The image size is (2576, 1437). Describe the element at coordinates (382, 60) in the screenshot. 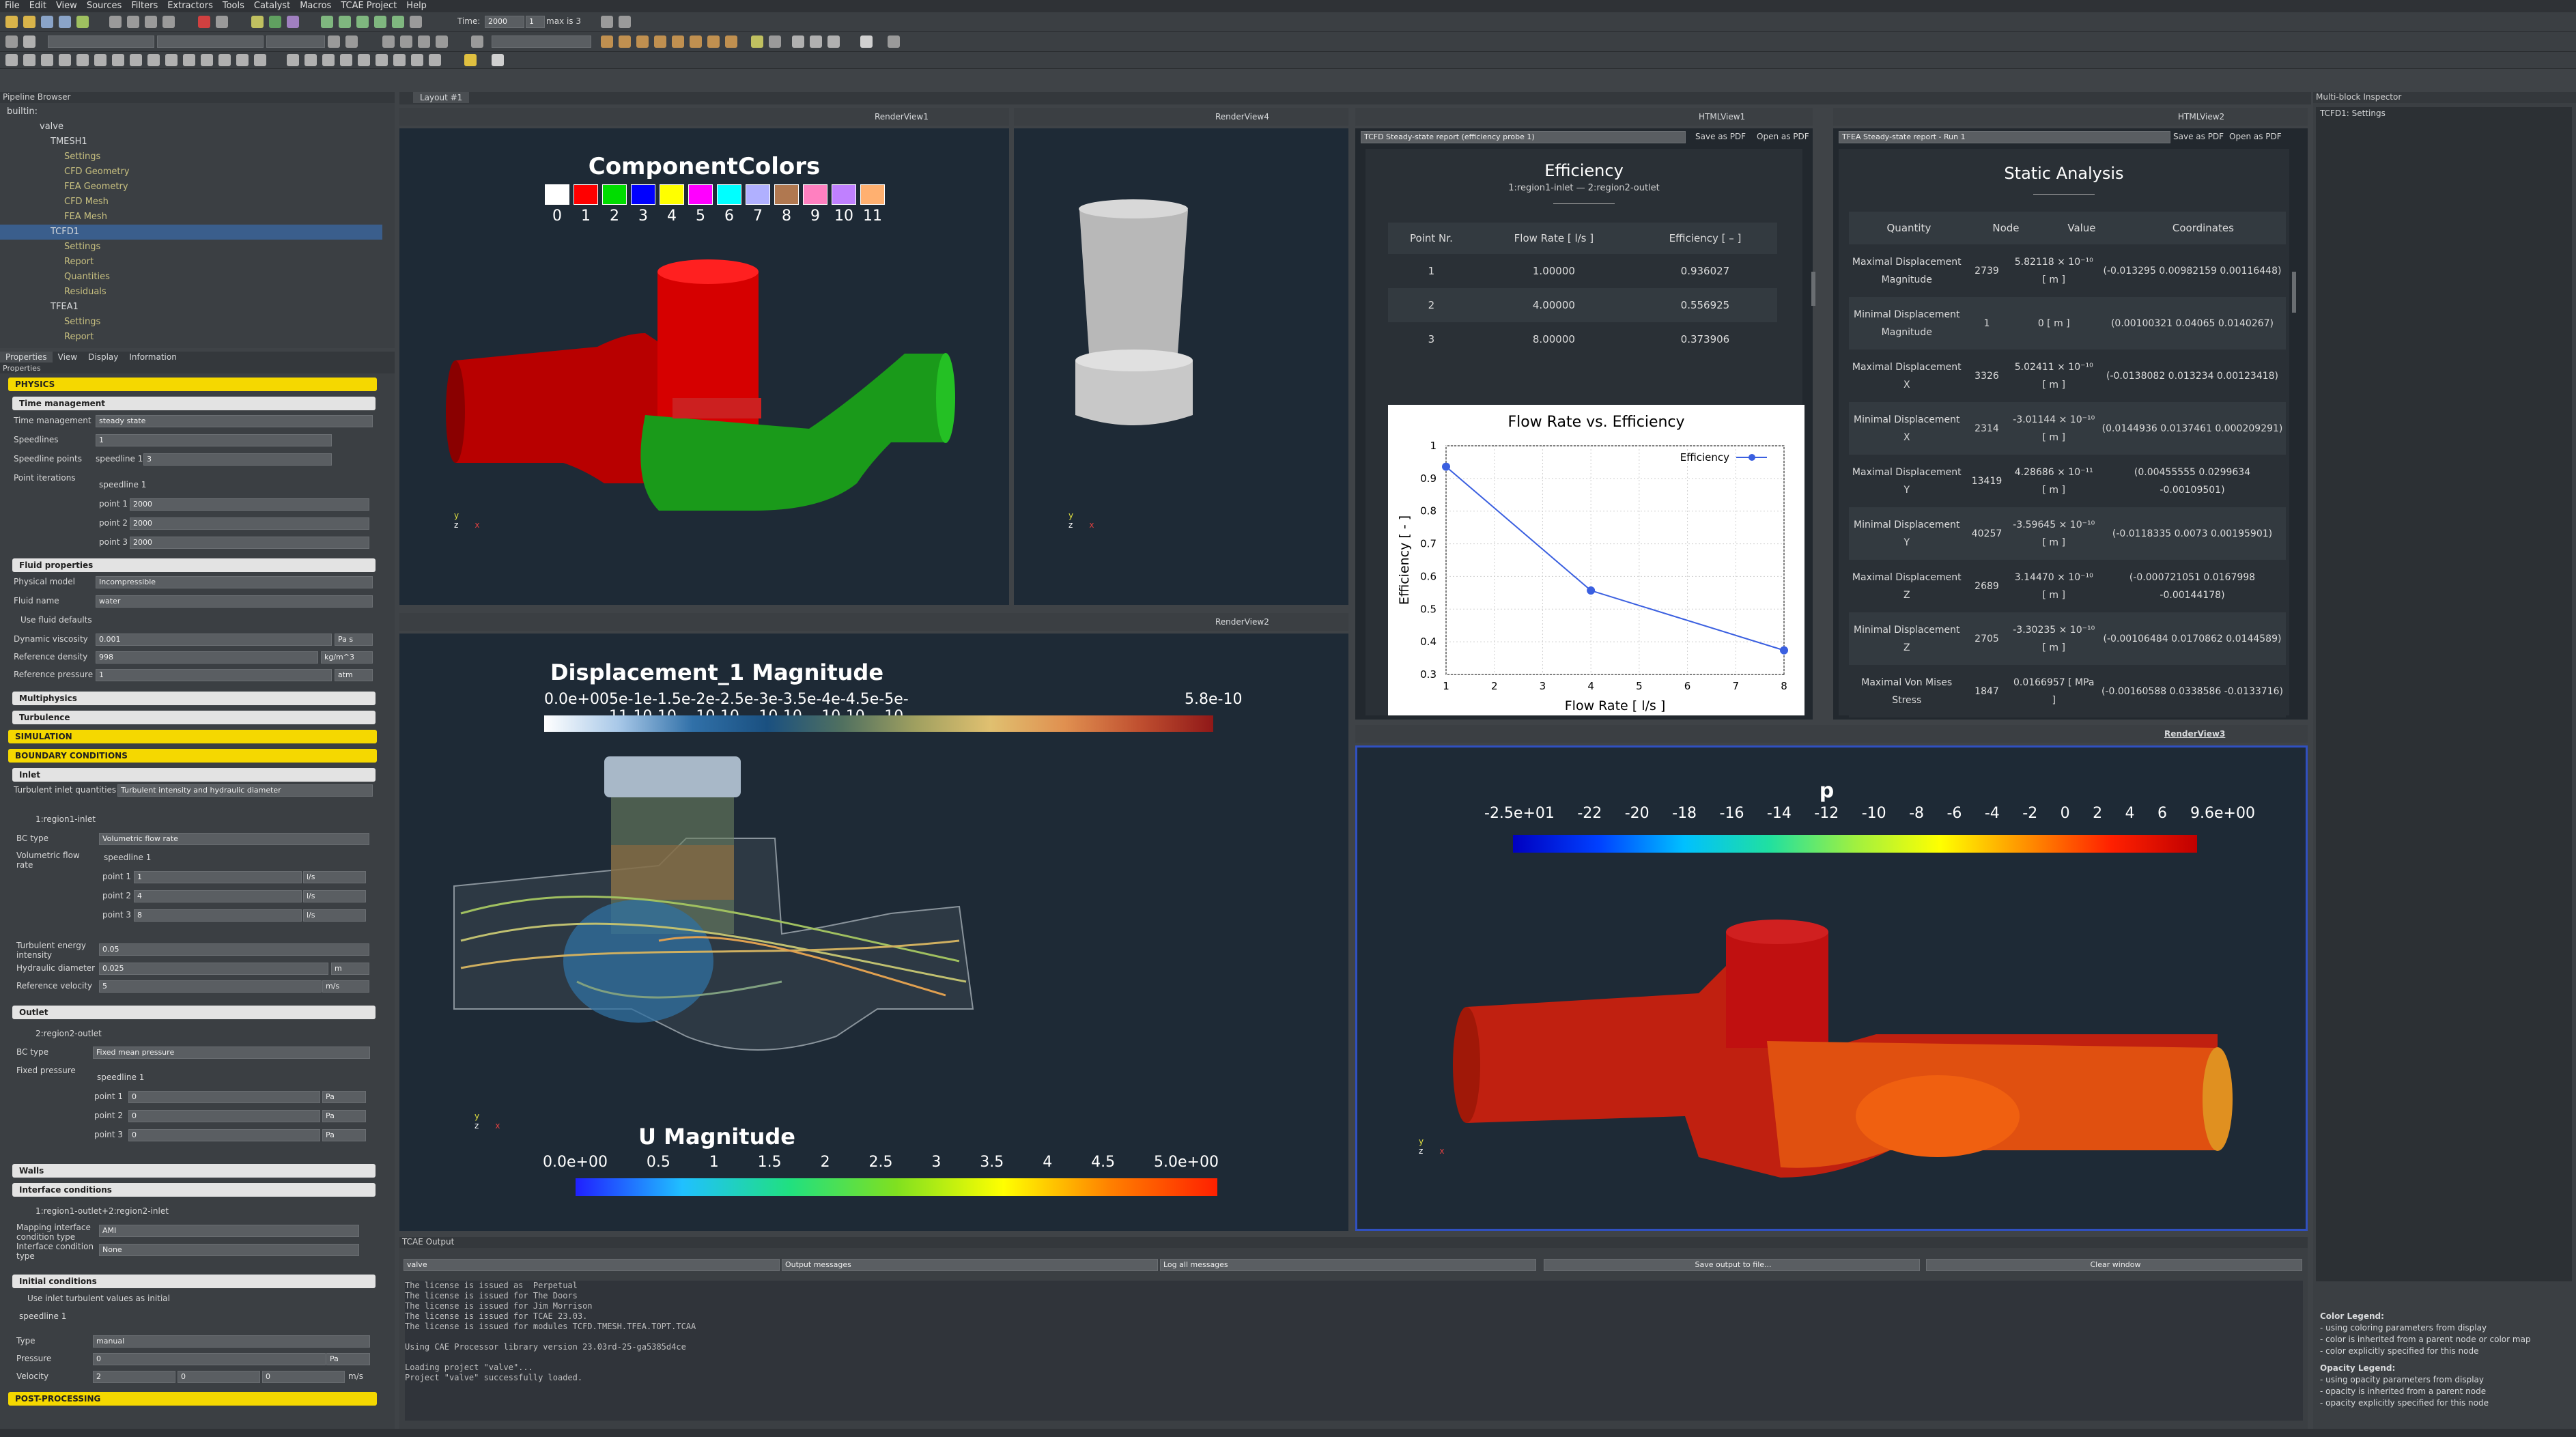

I see `filter-21-icon` at that location.